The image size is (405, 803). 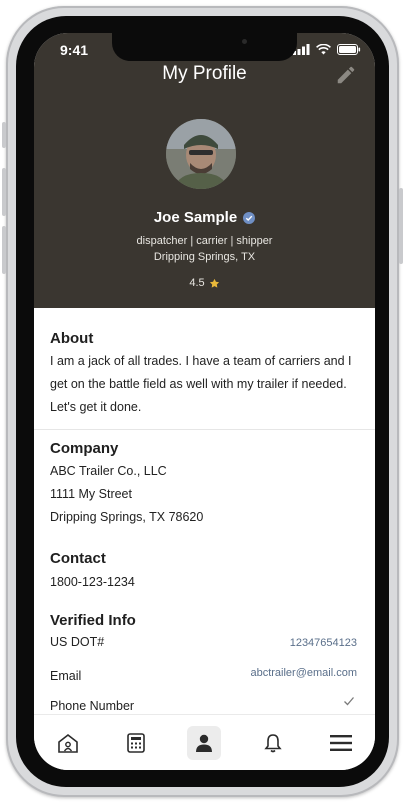 I want to click on mute-switch, so click(x=4, y=135).